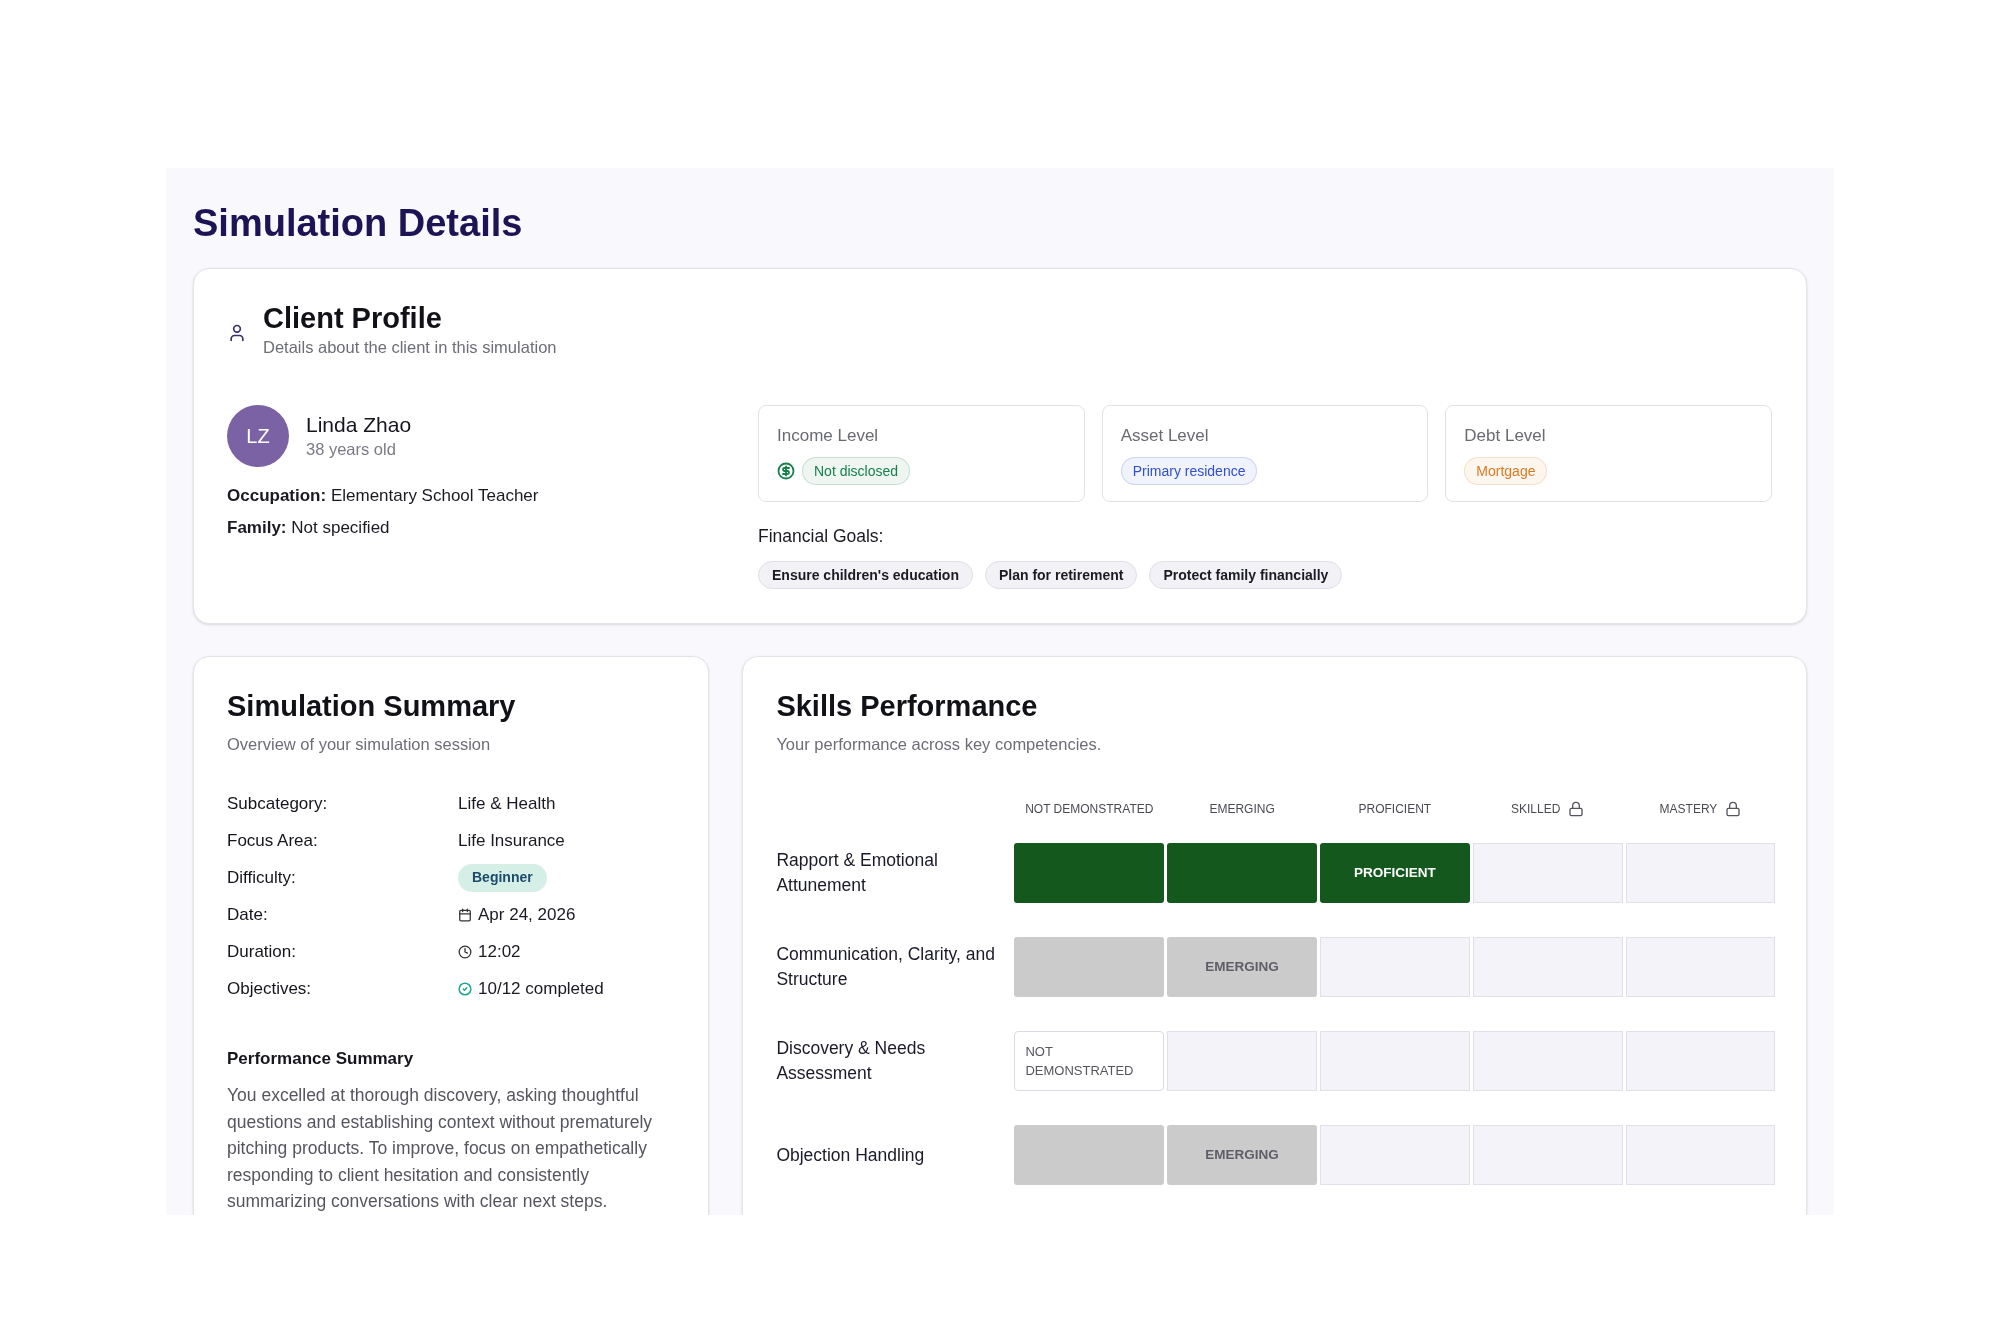  What do you see at coordinates (1089, 1061) in the screenshot?
I see `skill-level-cell: NOT DEMONSTRATED` at bounding box center [1089, 1061].